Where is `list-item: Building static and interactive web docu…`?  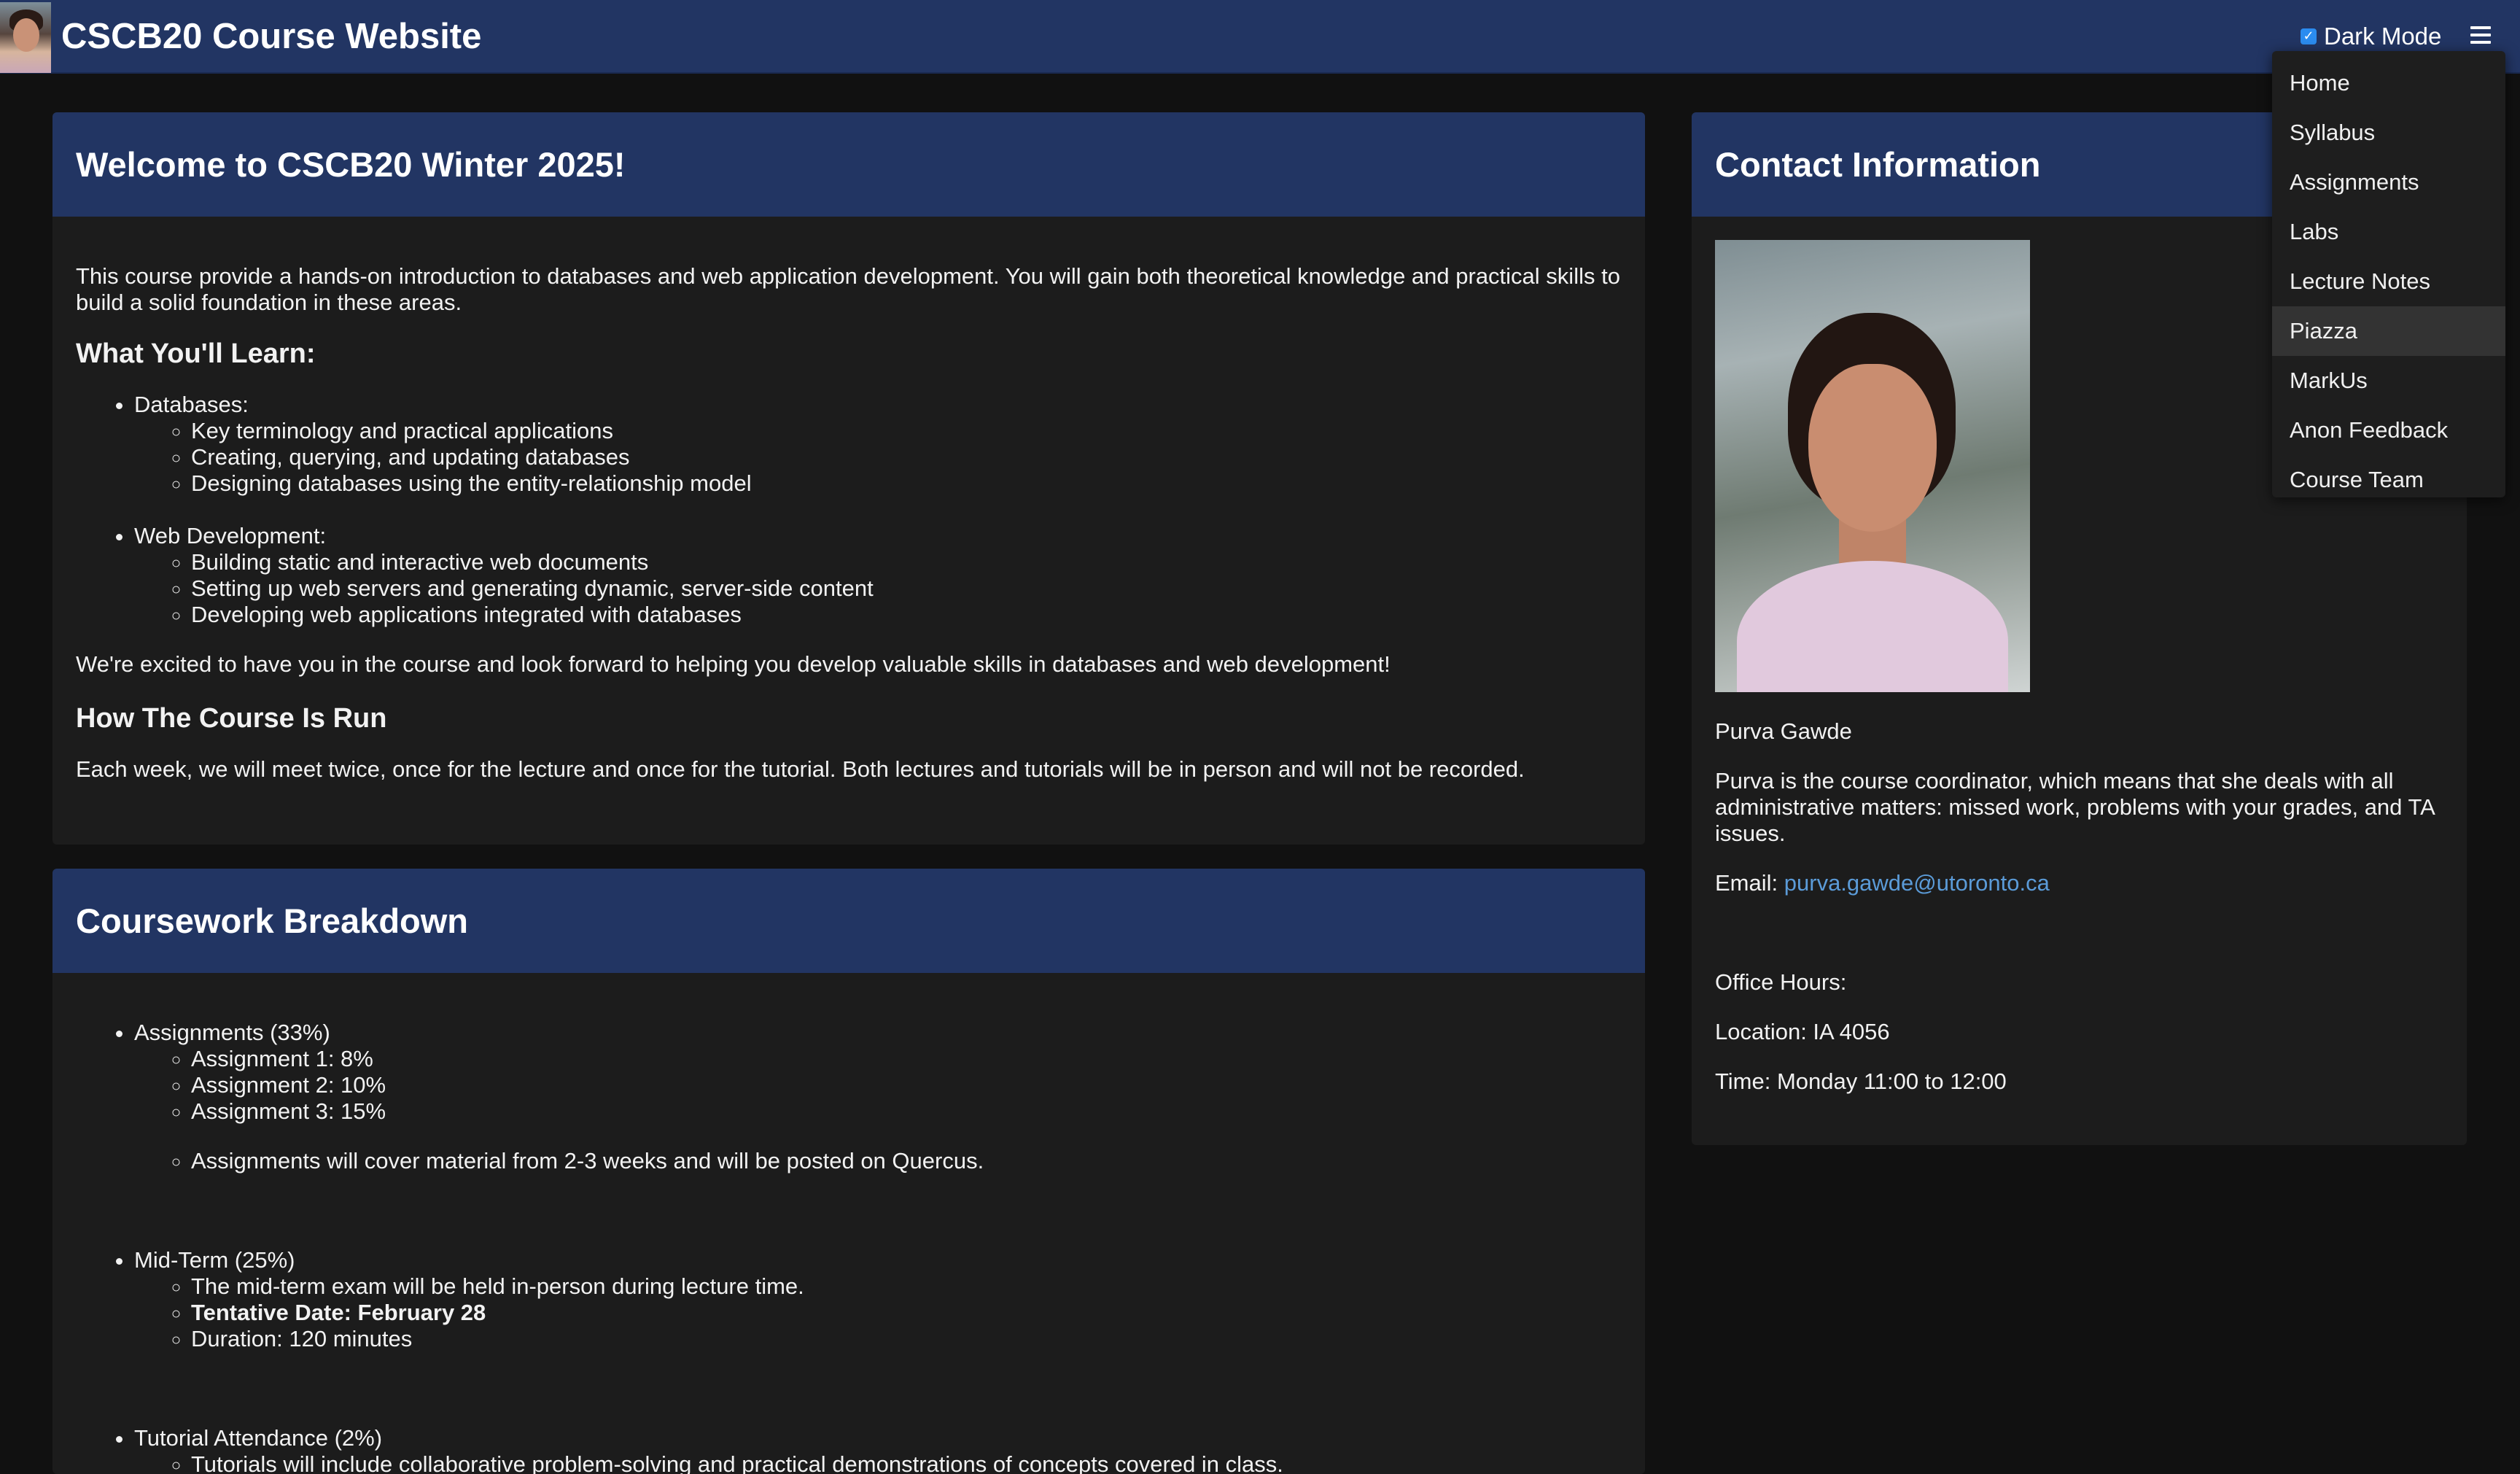
list-item: Building static and interactive web docu… is located at coordinates (906, 562).